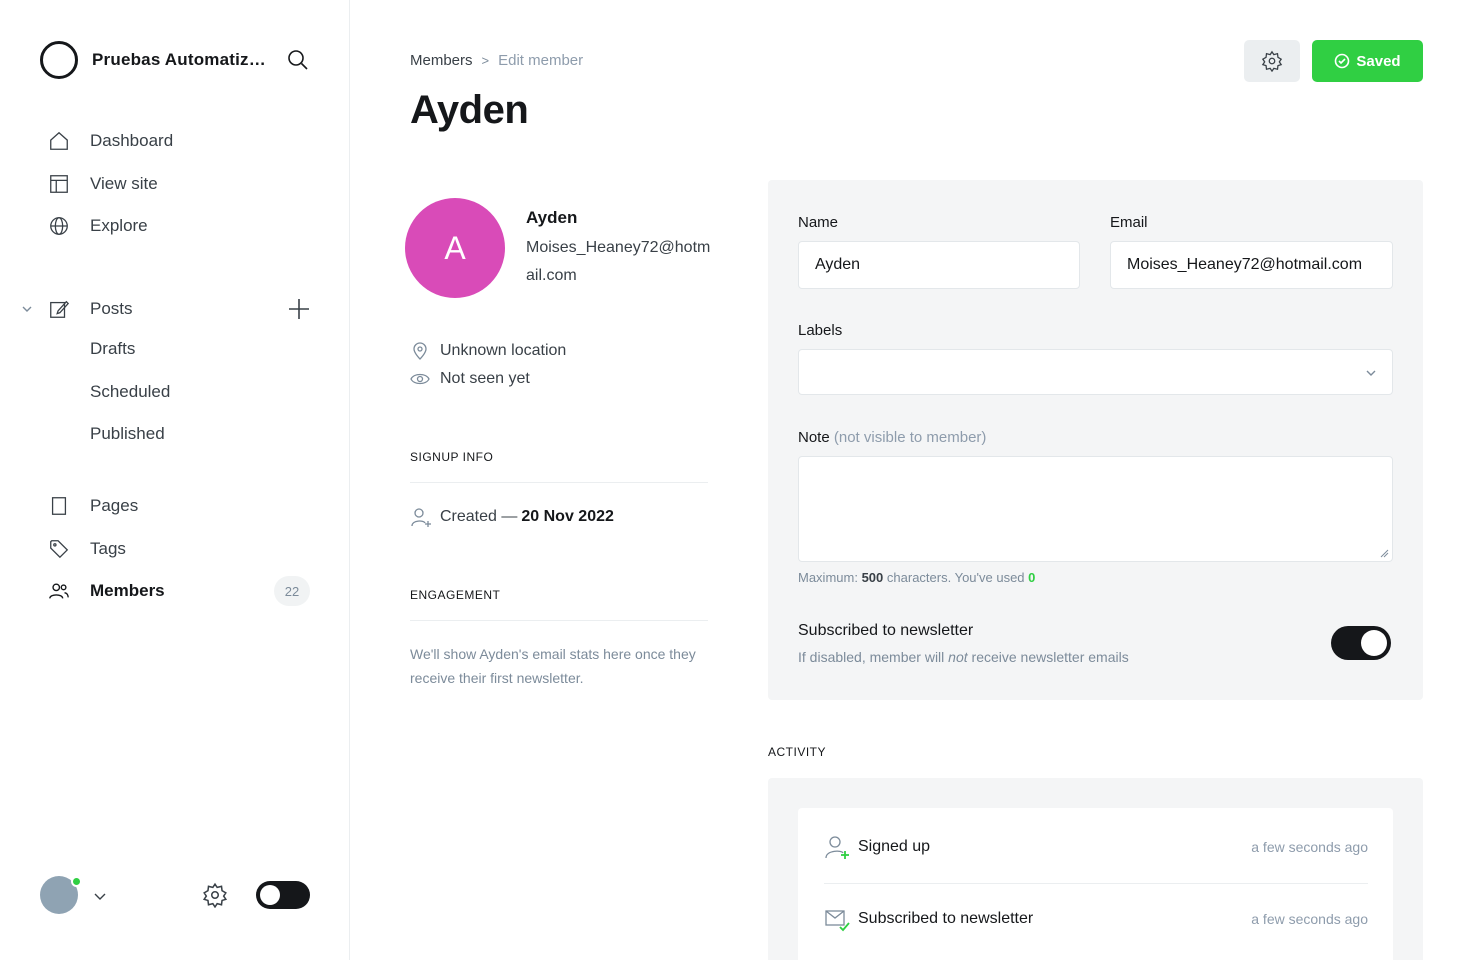 The width and height of the screenshot is (1483, 960). What do you see at coordinates (496, 60) in the screenshot?
I see `breadcrumb: Members > Edit member` at bounding box center [496, 60].